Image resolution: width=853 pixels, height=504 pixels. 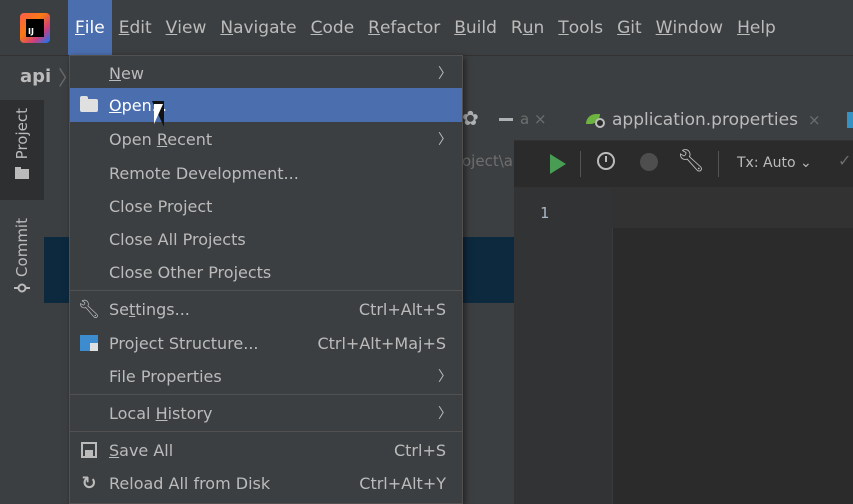 I want to click on menu-run: Run, so click(x=527, y=27).